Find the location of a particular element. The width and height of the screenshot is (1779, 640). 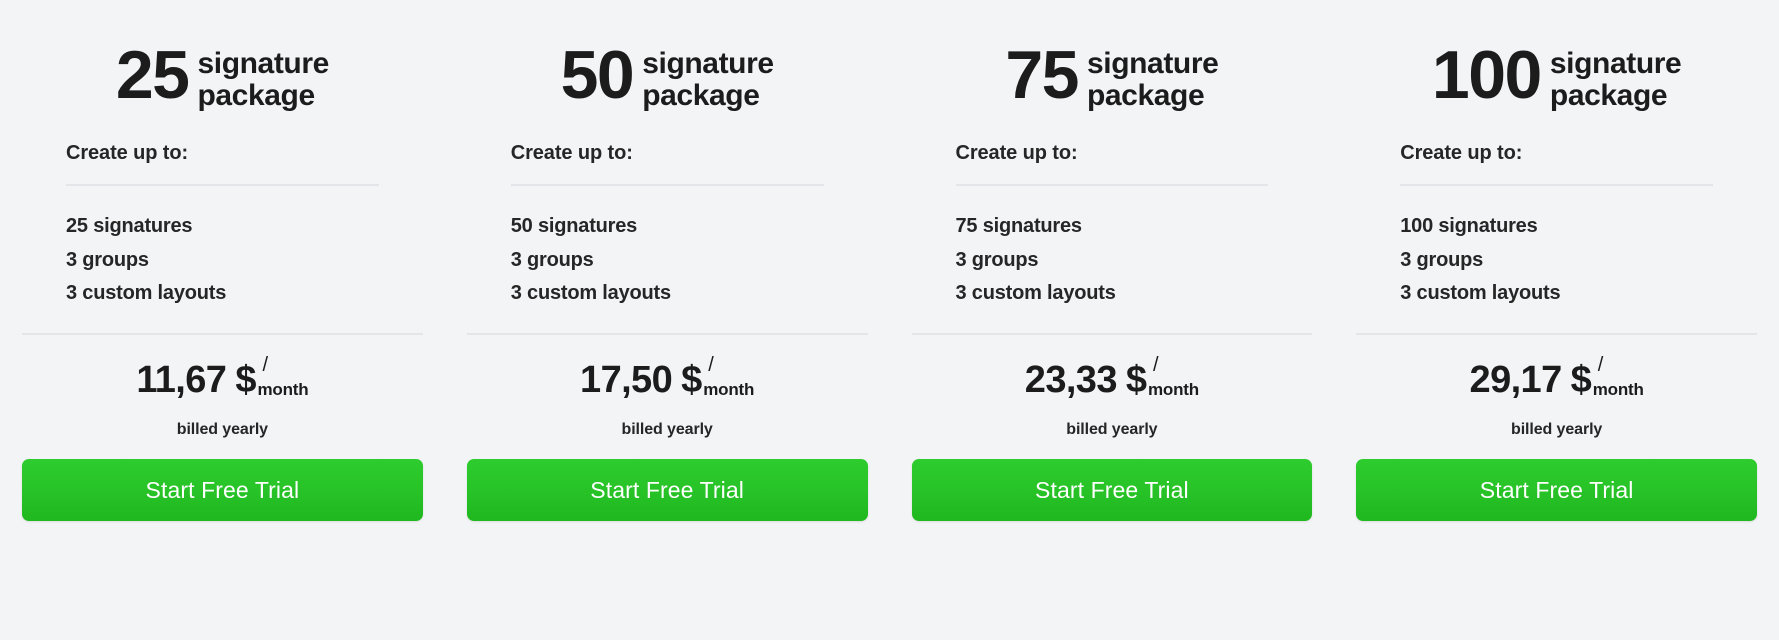

plan-count: 25 is located at coordinates (152, 75).